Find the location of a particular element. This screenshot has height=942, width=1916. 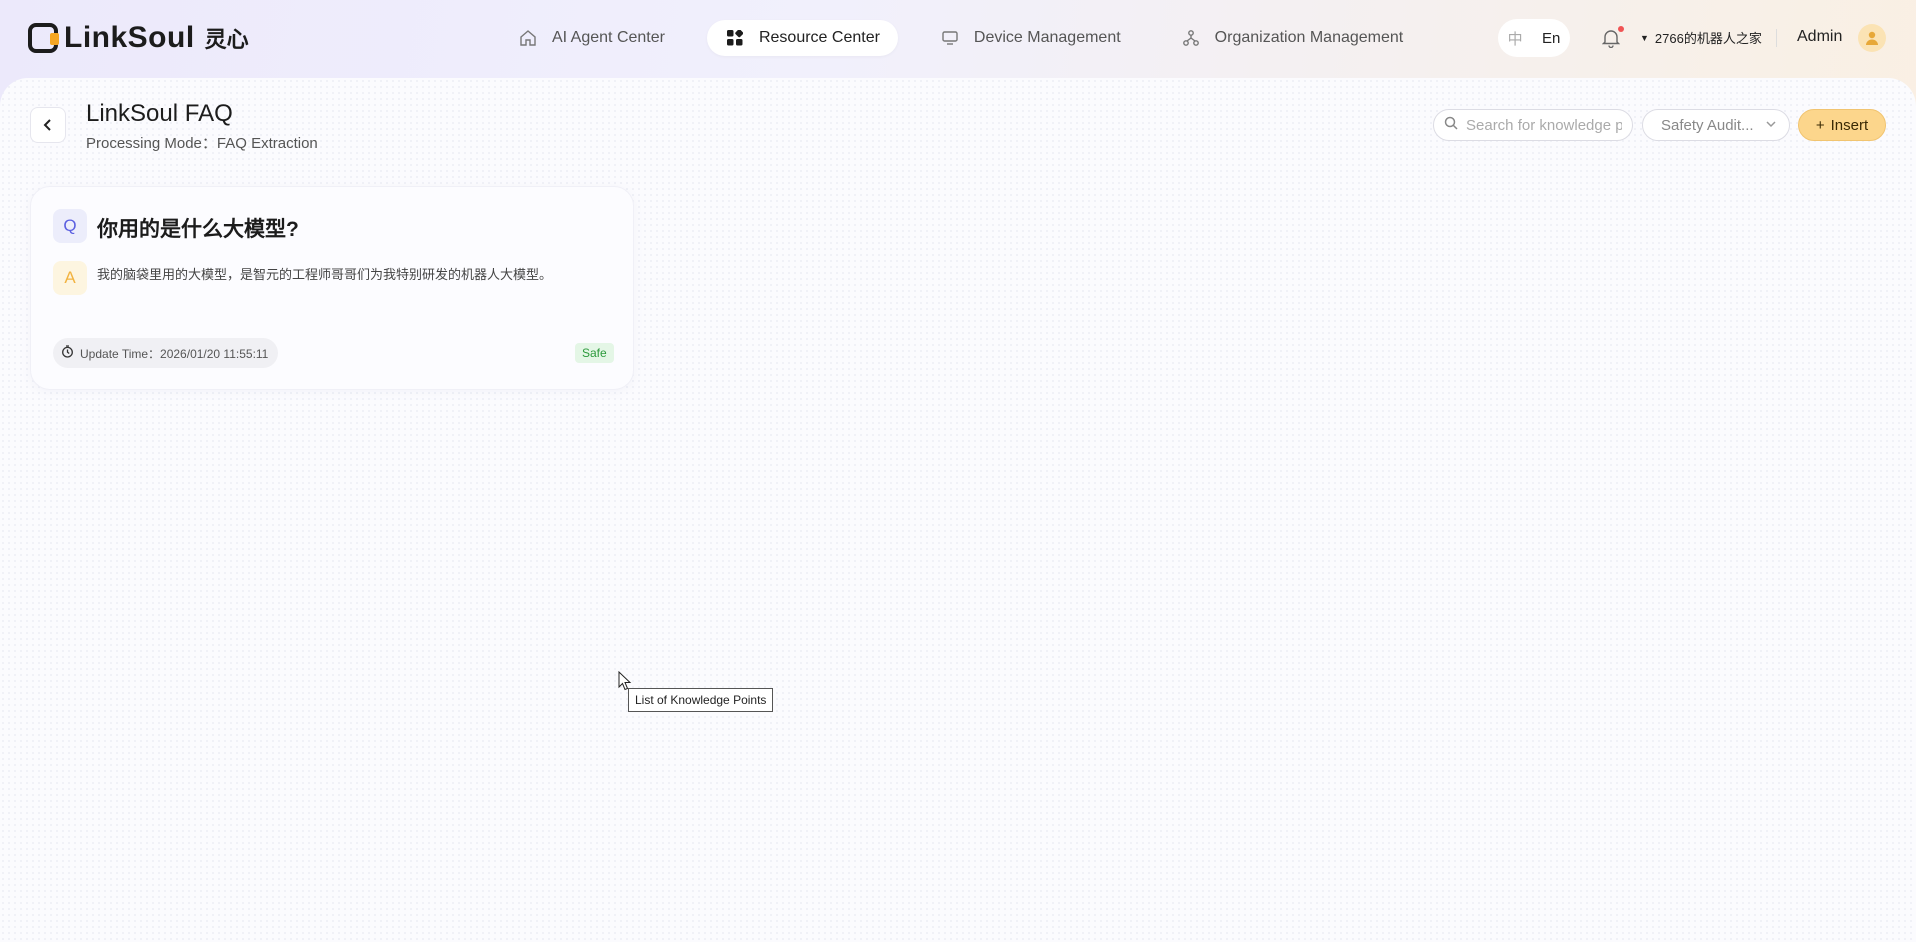

faq-answer: 我的脑袋里用的大模型，是智元的工程师哥哥们为我特别研发的机器人大模型。 is located at coordinates (325, 274).